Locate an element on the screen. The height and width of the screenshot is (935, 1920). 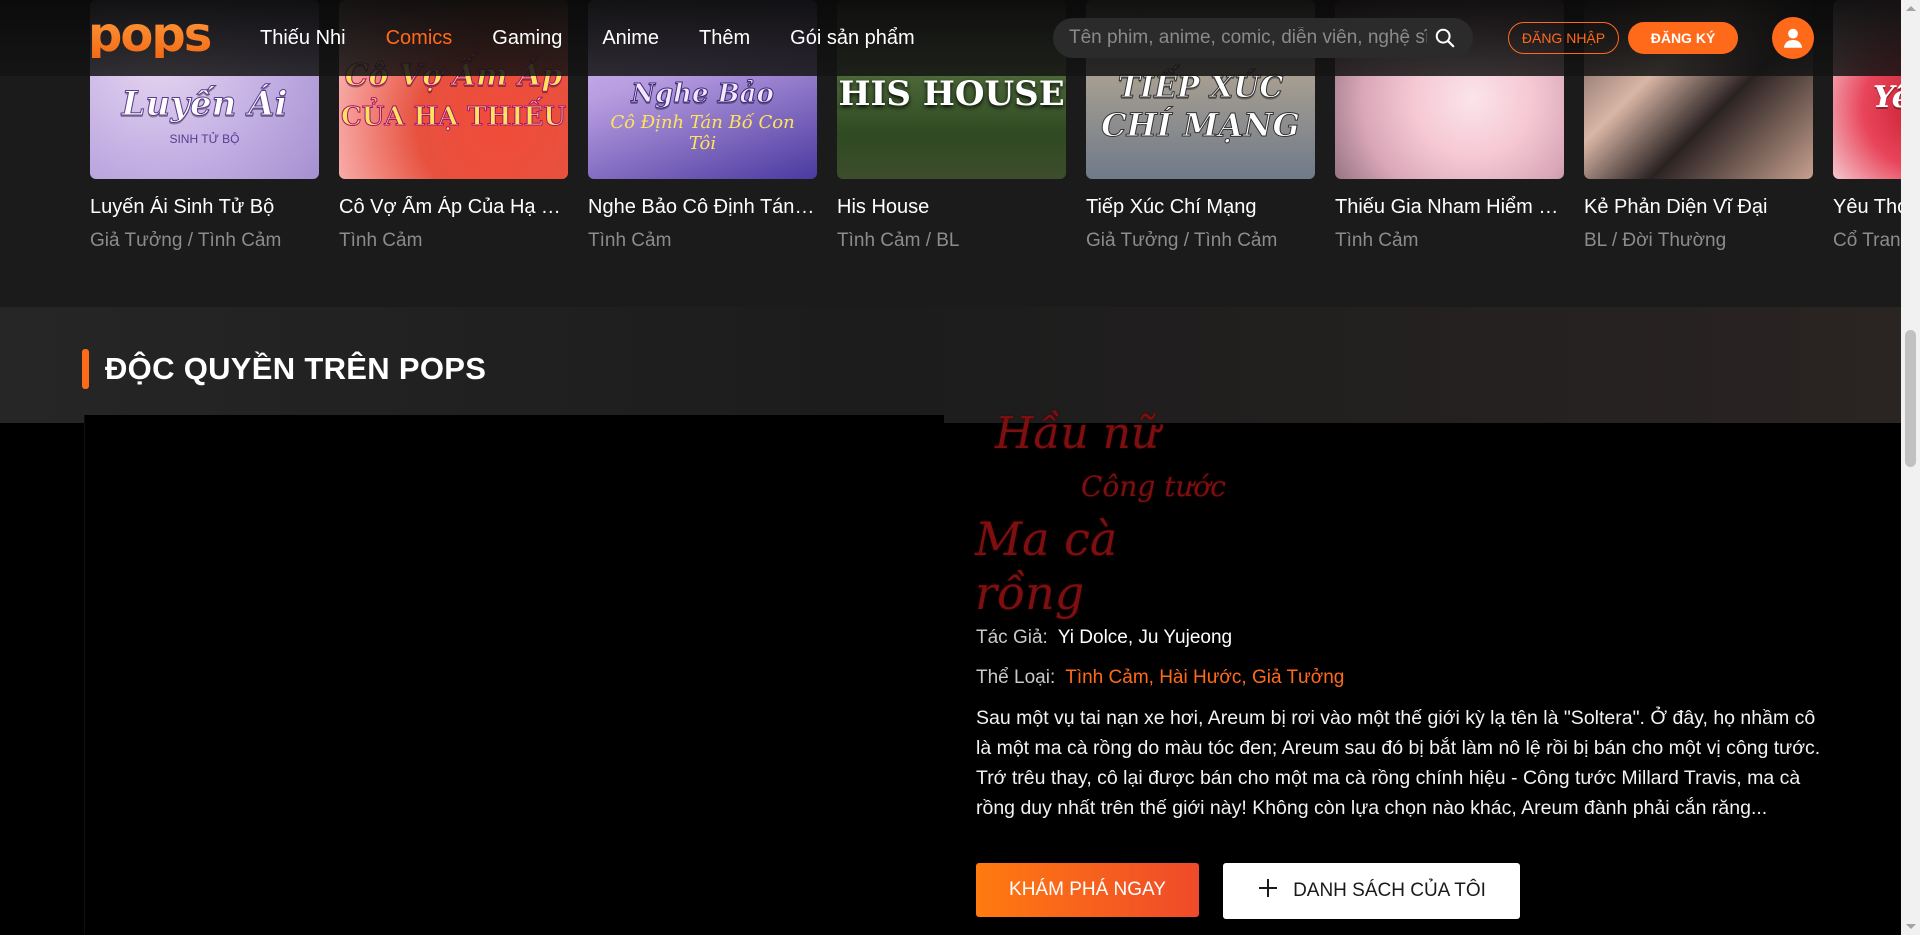
logo-line: Công tước is located at coordinates (1153, 486).